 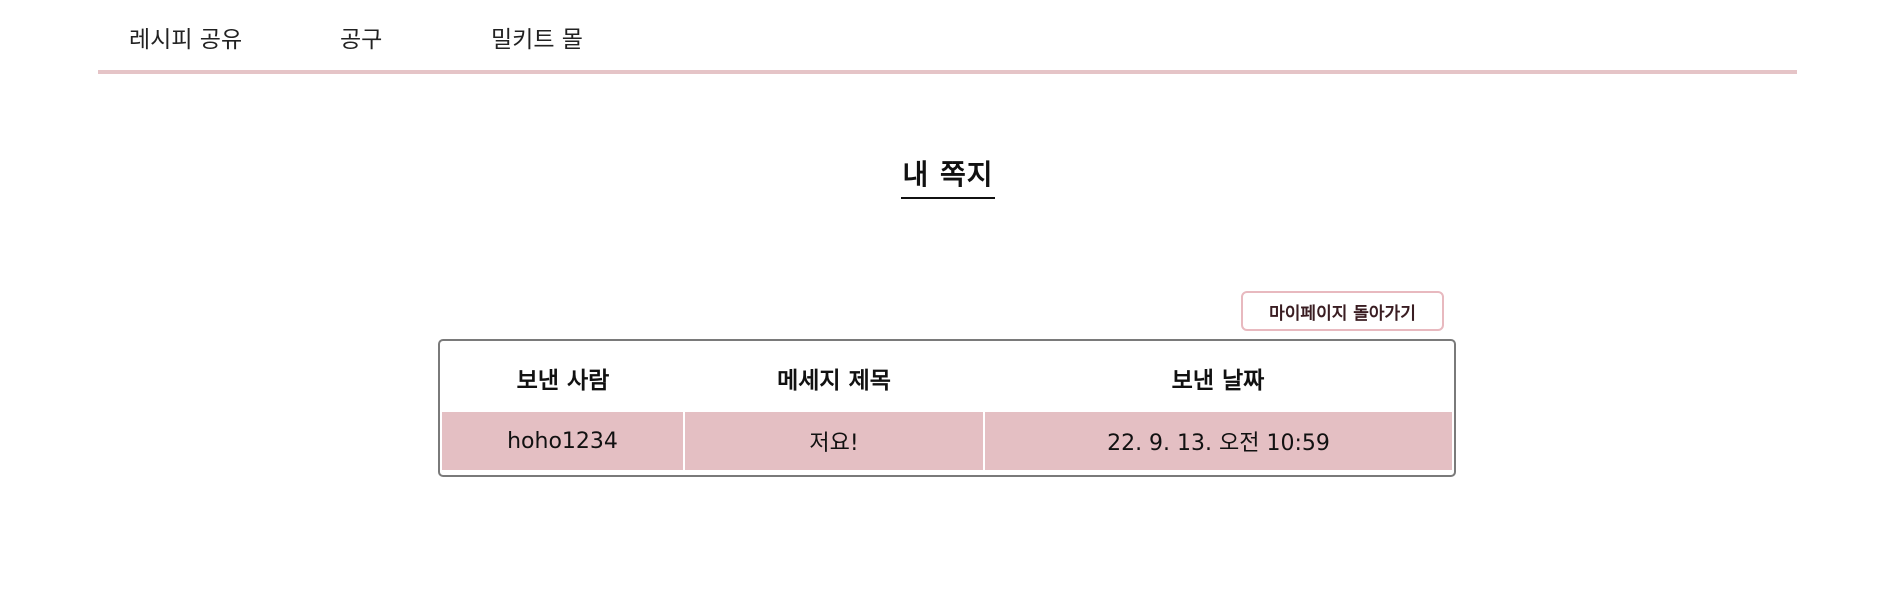 What do you see at coordinates (947, 377) in the screenshot?
I see `table-header-row: 보낸 사람 메세지 제목 보낸 날짜` at bounding box center [947, 377].